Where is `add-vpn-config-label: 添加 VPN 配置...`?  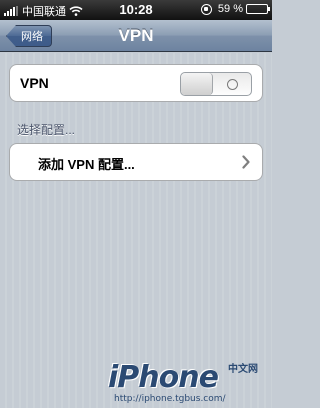 add-vpn-config-label: 添加 VPN 配置... is located at coordinates (86, 164).